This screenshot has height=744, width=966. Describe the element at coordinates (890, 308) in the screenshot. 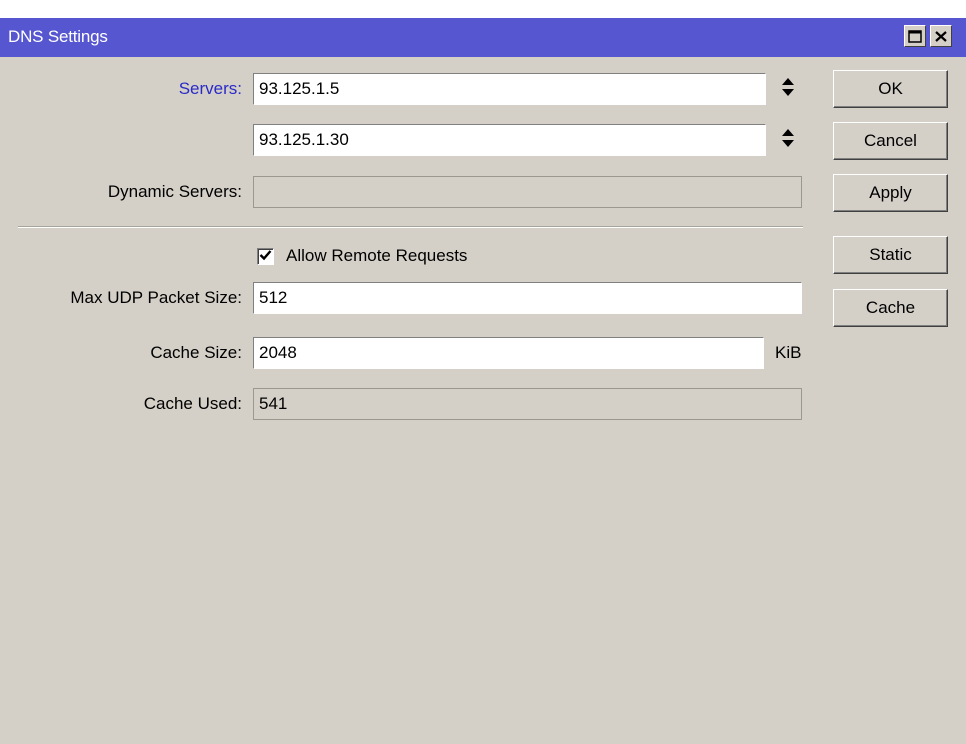

I see `cache-button: Cache` at that location.